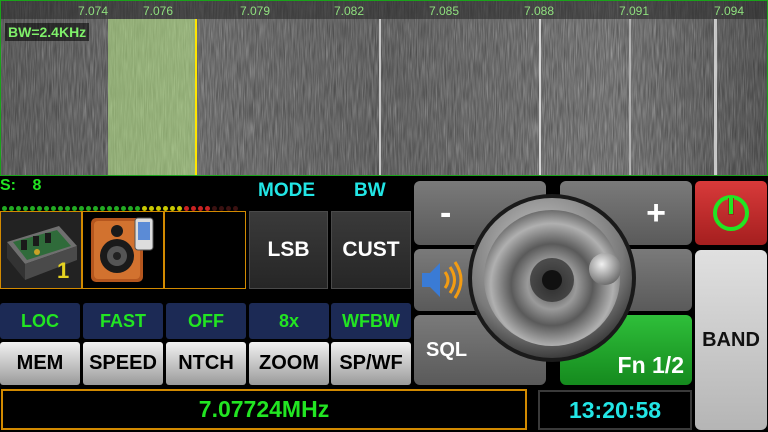 The image size is (768, 432). What do you see at coordinates (40, 363) in the screenshot?
I see `function-button-mem: MEM` at bounding box center [40, 363].